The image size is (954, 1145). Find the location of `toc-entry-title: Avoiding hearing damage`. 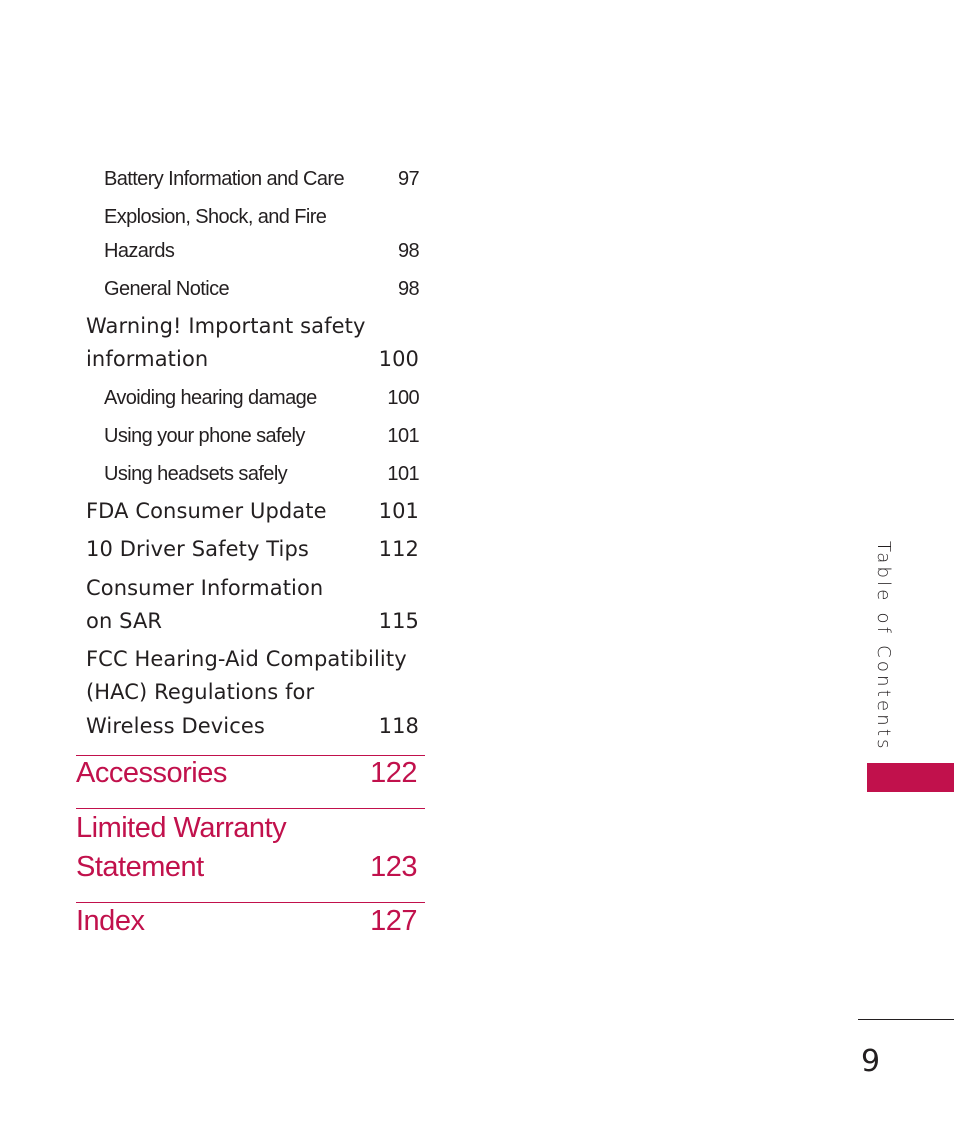

toc-entry-title: Avoiding hearing damage is located at coordinates (210, 398).